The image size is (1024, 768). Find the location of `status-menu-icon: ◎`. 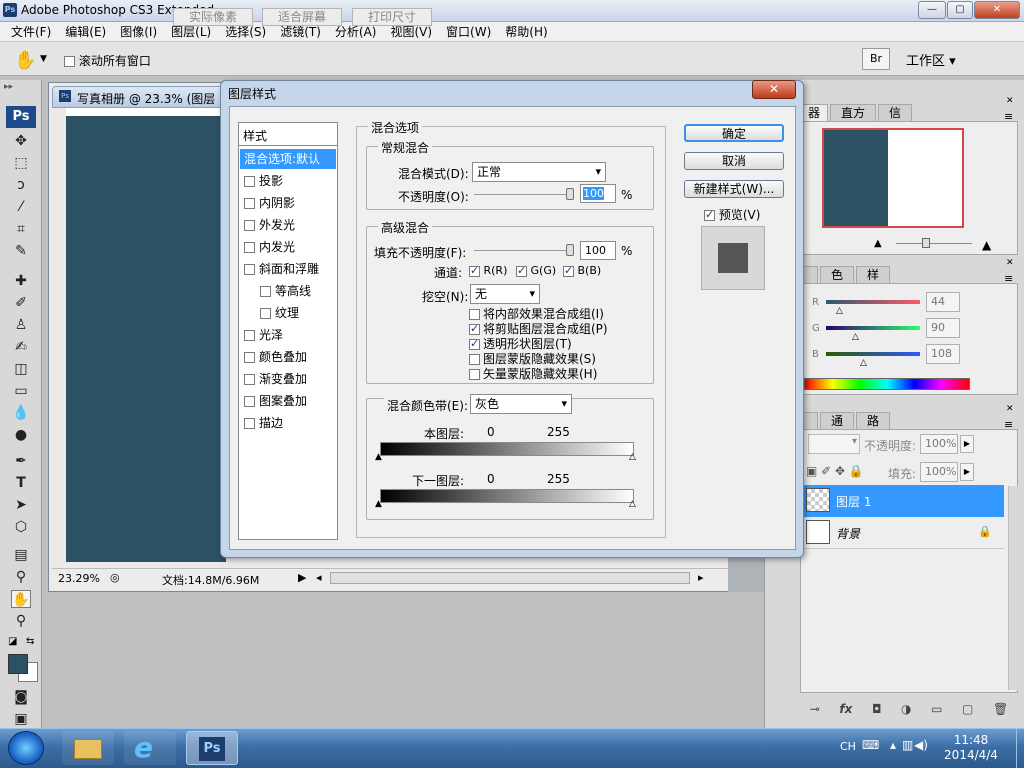

status-menu-icon: ◎ is located at coordinates (115, 577).